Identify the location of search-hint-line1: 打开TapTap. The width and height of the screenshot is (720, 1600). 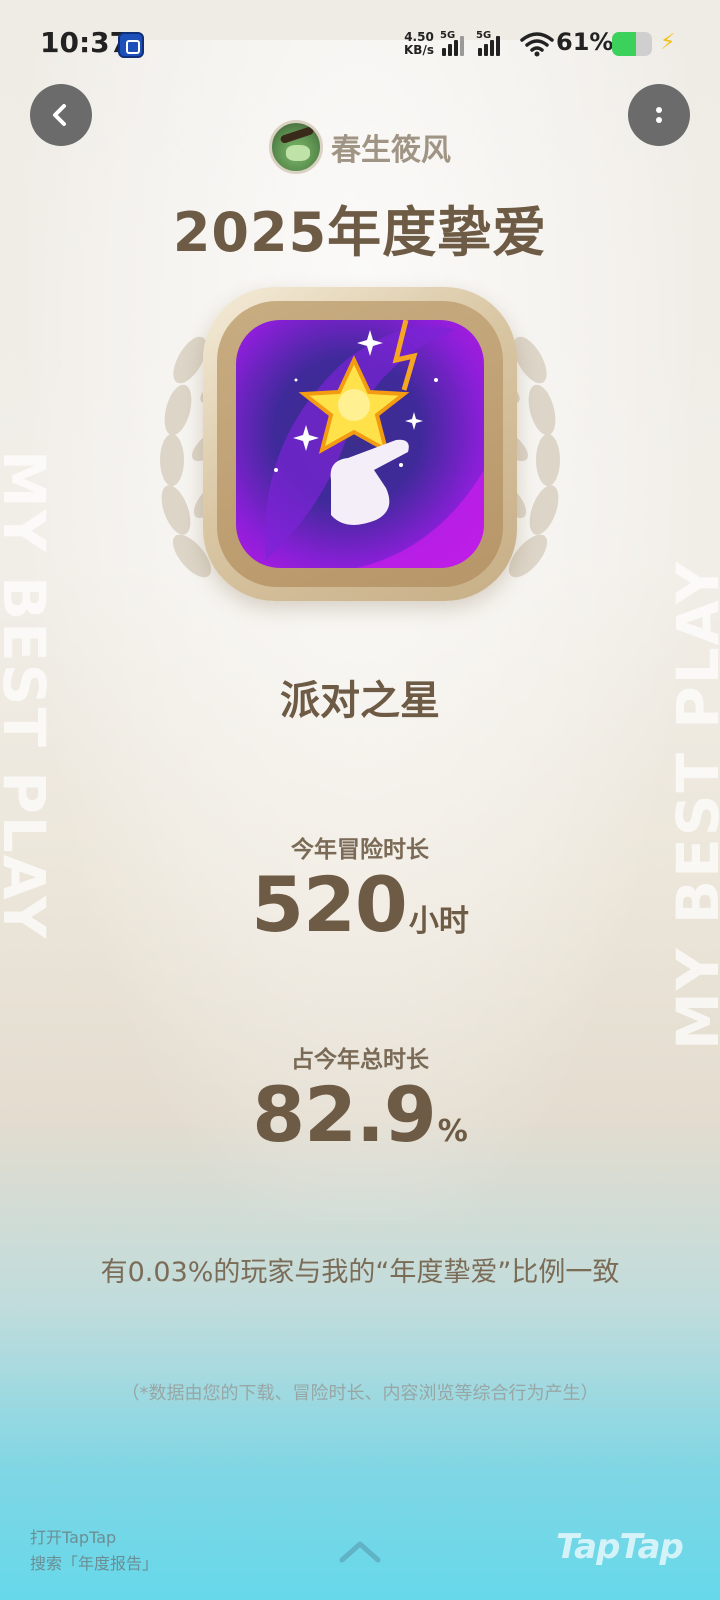
(73, 1537).